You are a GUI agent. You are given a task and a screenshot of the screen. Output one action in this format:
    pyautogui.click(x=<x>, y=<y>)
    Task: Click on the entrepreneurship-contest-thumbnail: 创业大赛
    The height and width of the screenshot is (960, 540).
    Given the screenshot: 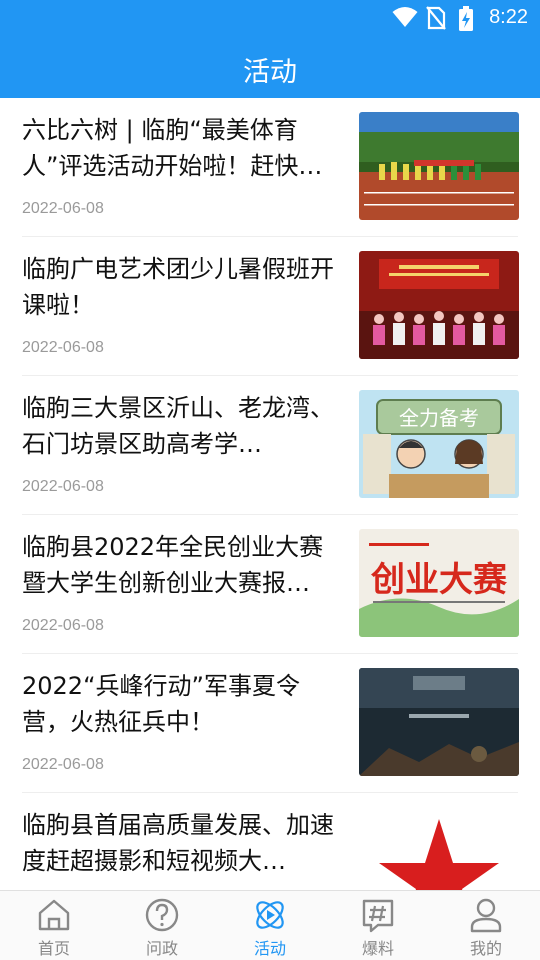 What is the action you would take?
    pyautogui.click(x=439, y=583)
    